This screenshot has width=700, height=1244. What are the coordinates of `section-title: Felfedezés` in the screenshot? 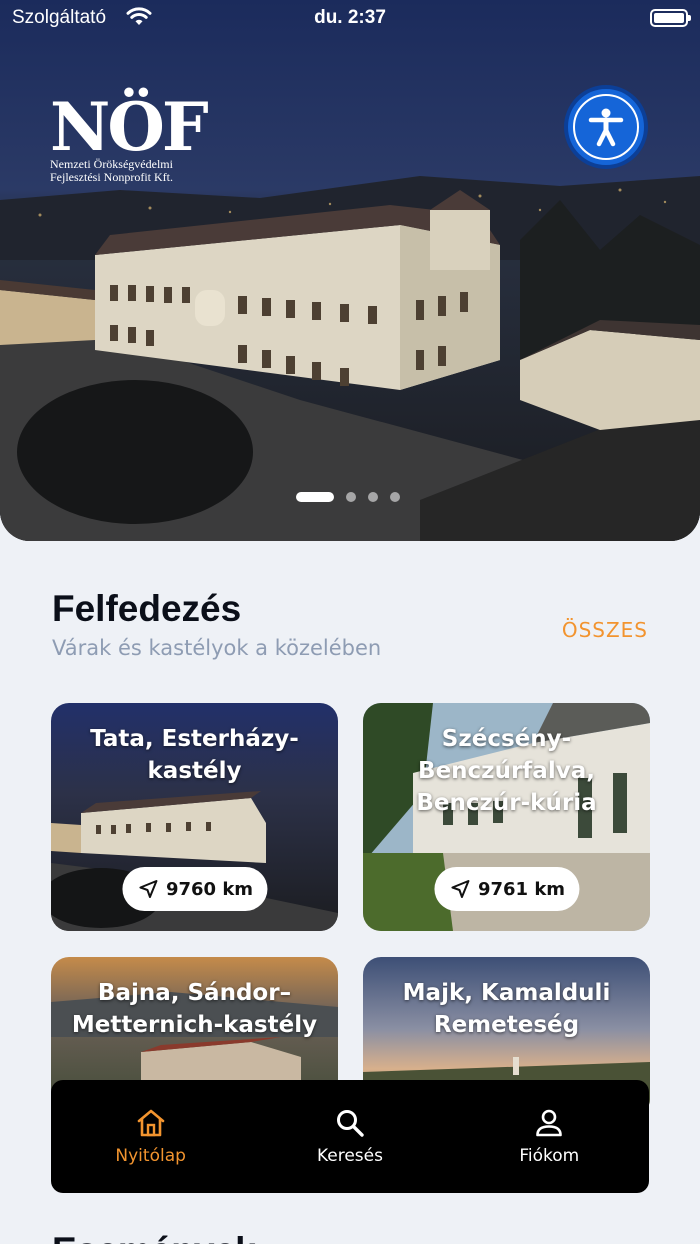 It's located at (147, 608).